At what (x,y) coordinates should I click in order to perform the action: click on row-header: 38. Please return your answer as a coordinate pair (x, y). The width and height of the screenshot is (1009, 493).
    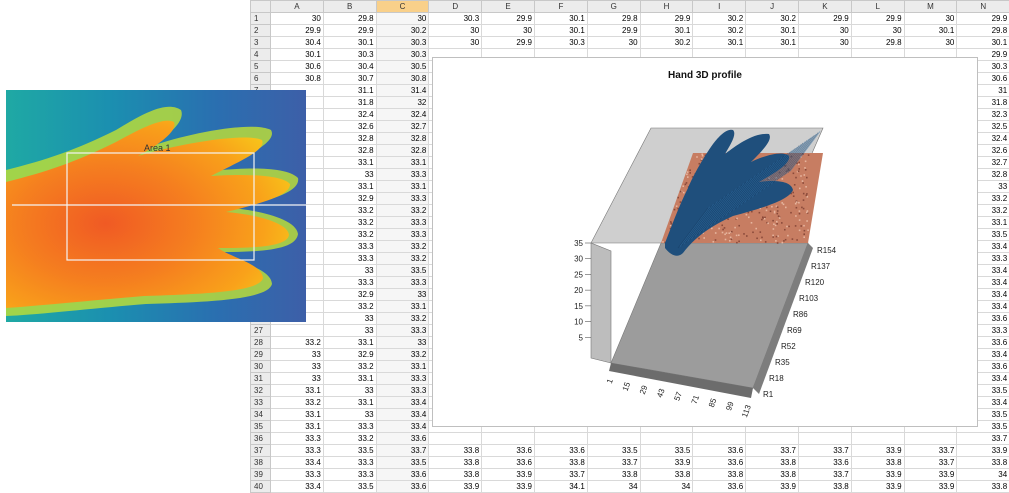
    Looking at the image, I should click on (261, 463).